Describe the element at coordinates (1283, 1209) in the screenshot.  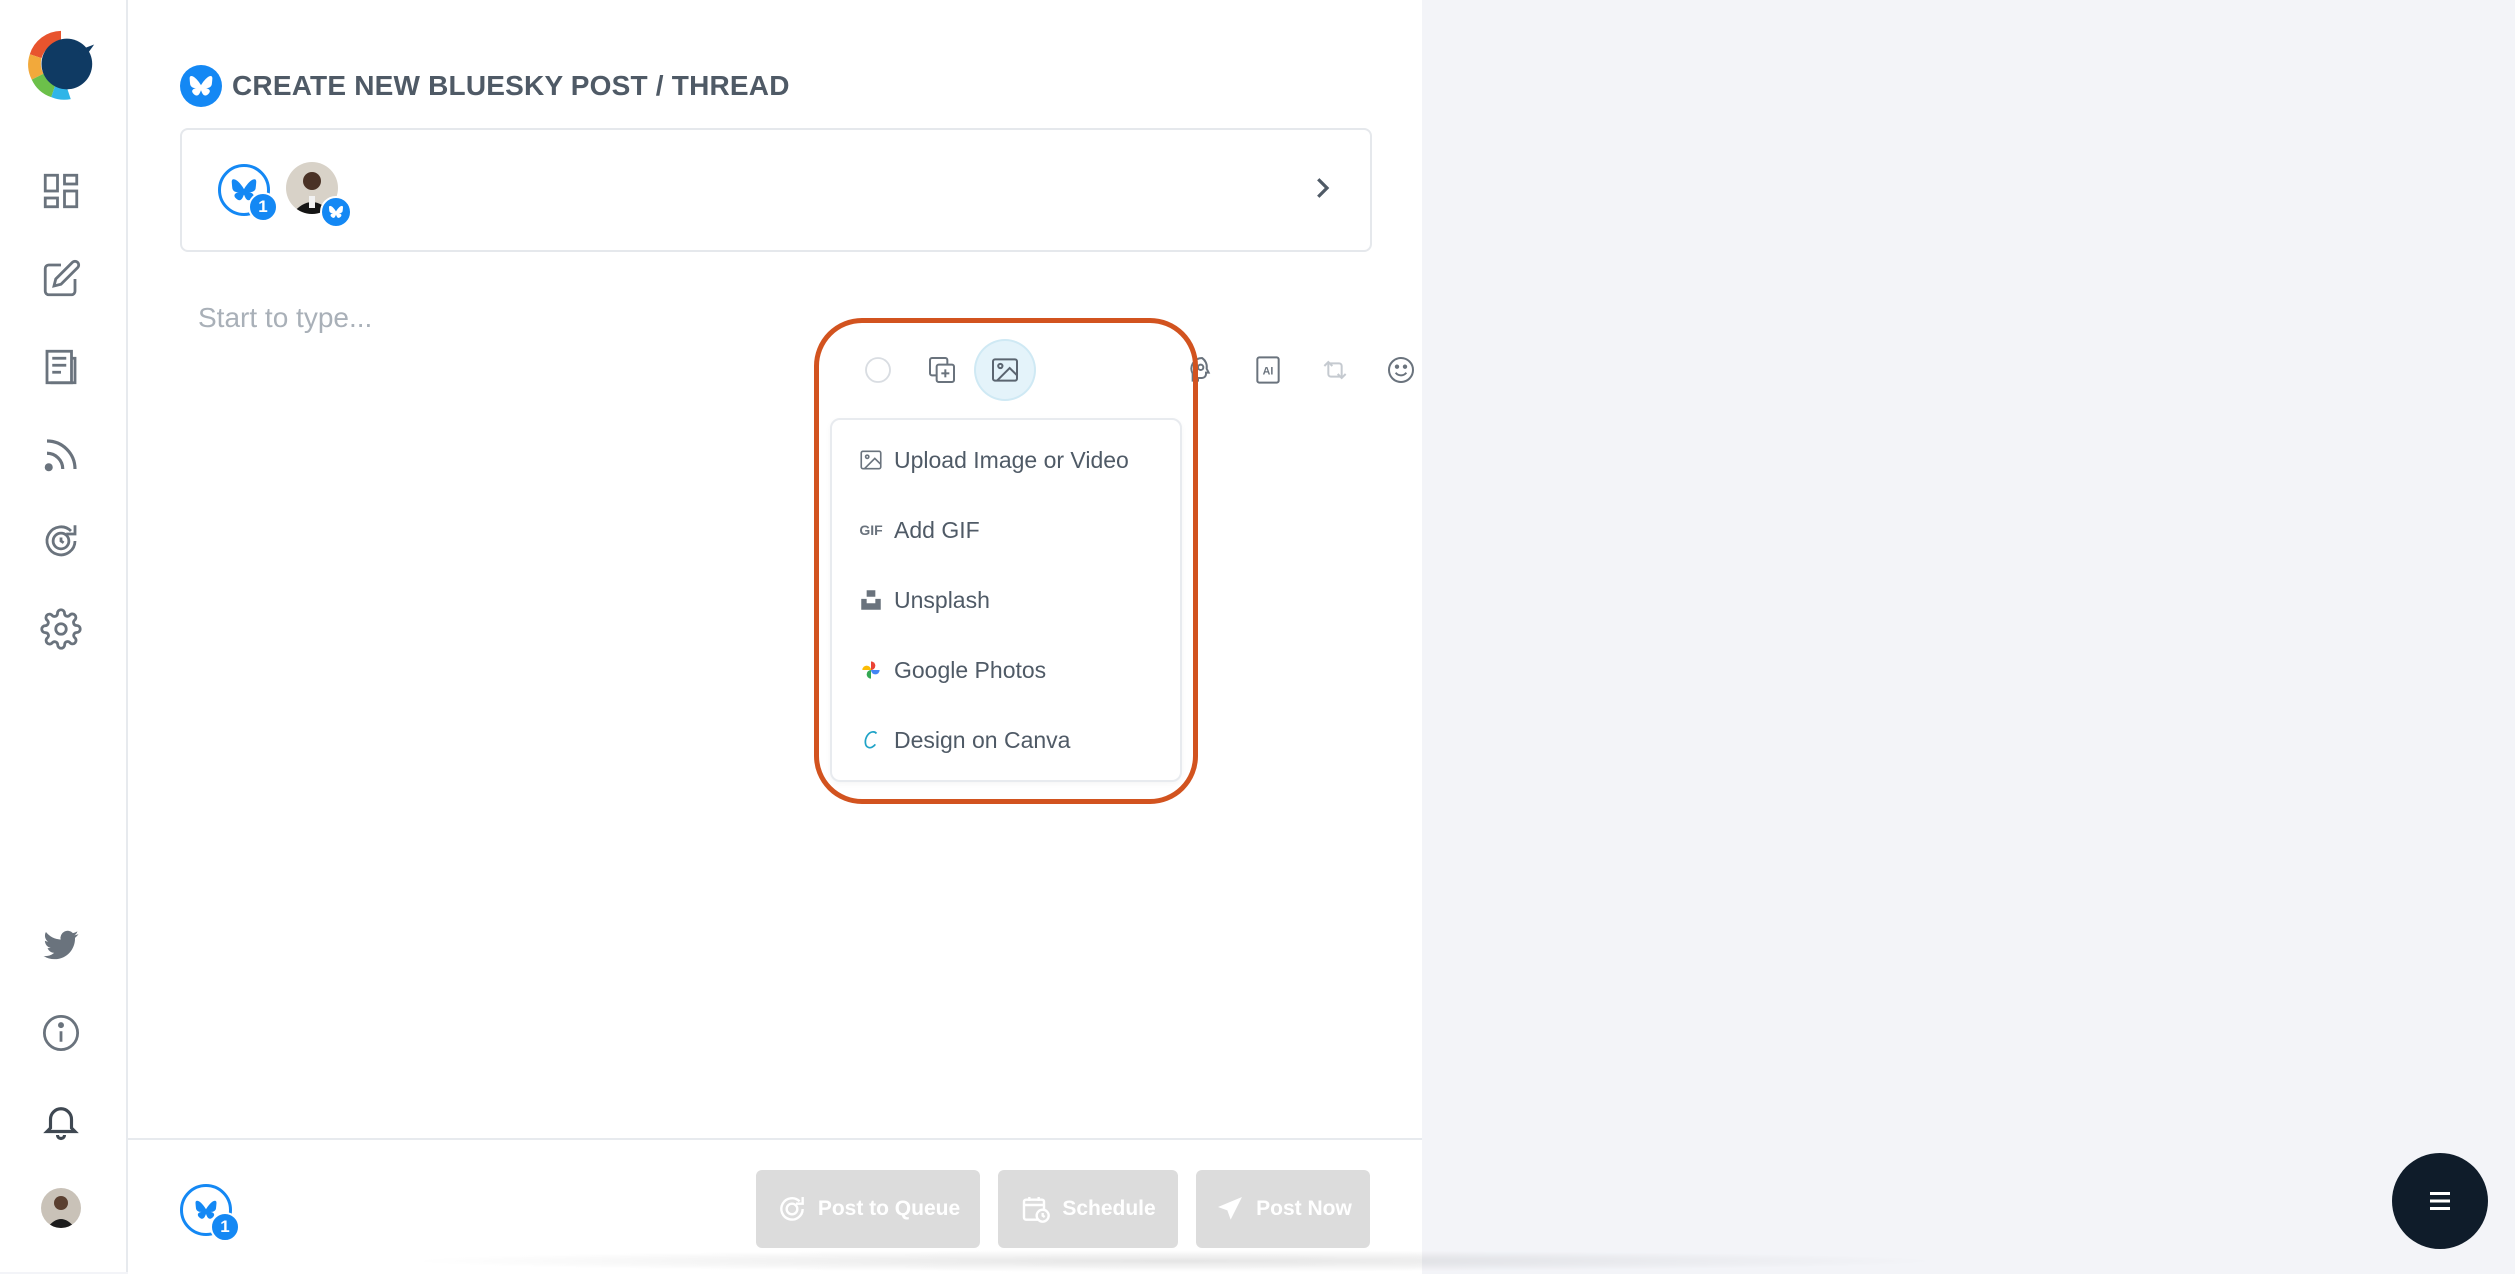
I see `post-now-button: Post Now` at that location.